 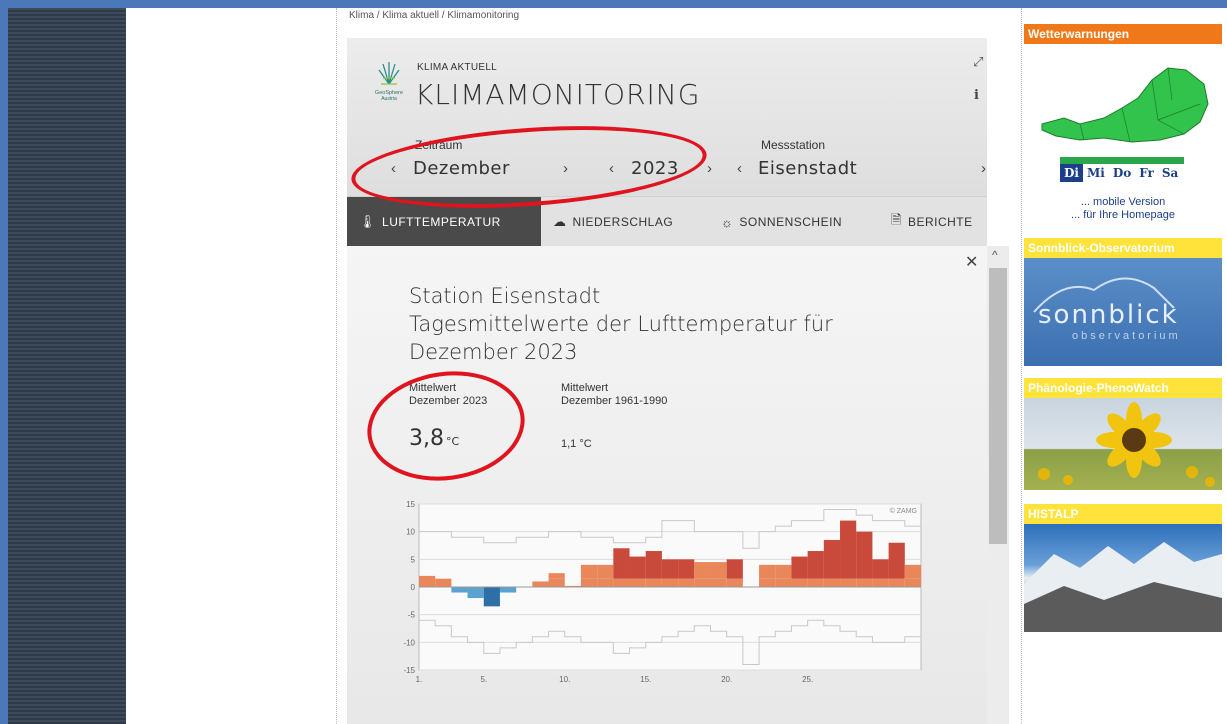 I want to click on station-prev-chevron-icon: ‹, so click(x=739, y=168).